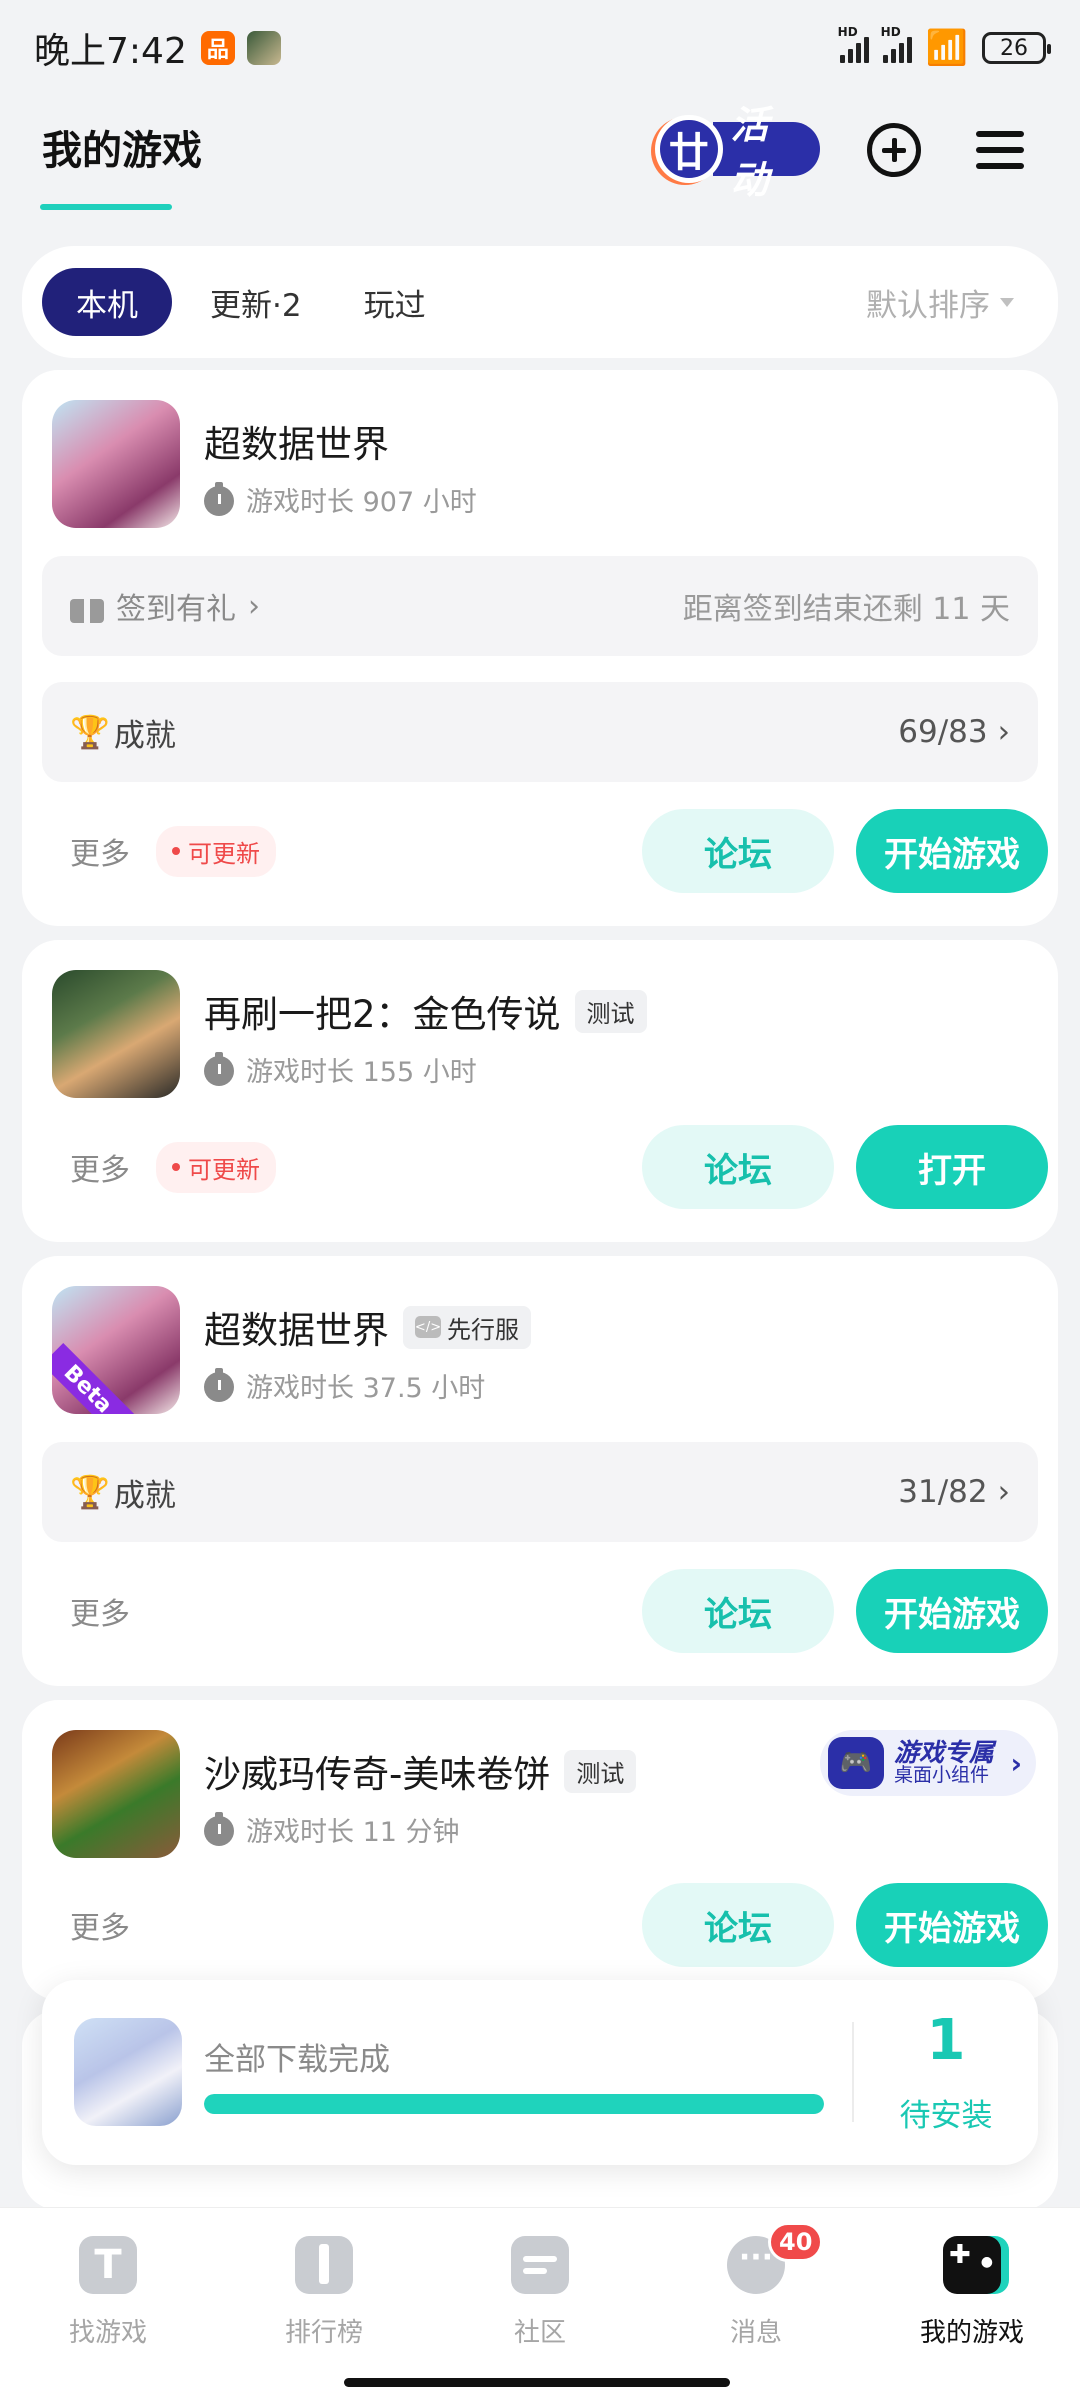 This screenshot has height=2401, width=1080. I want to click on open-button: 打开, so click(952, 1167).